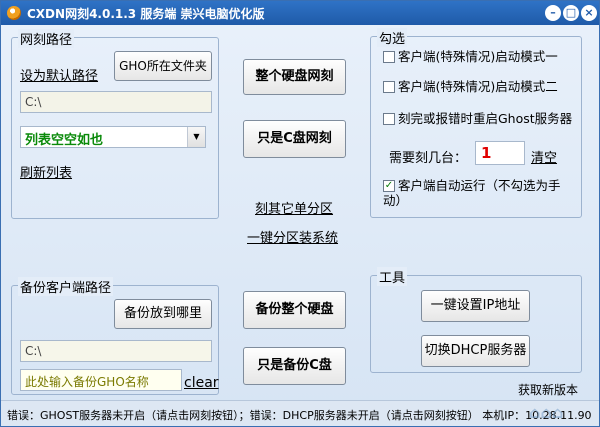 This screenshot has width=600, height=427. What do you see at coordinates (300, 13) in the screenshot?
I see `title-bar: CXDN网刻4.0.1.3 服务端 崇兴电脑优化版 – □ ×` at bounding box center [300, 13].